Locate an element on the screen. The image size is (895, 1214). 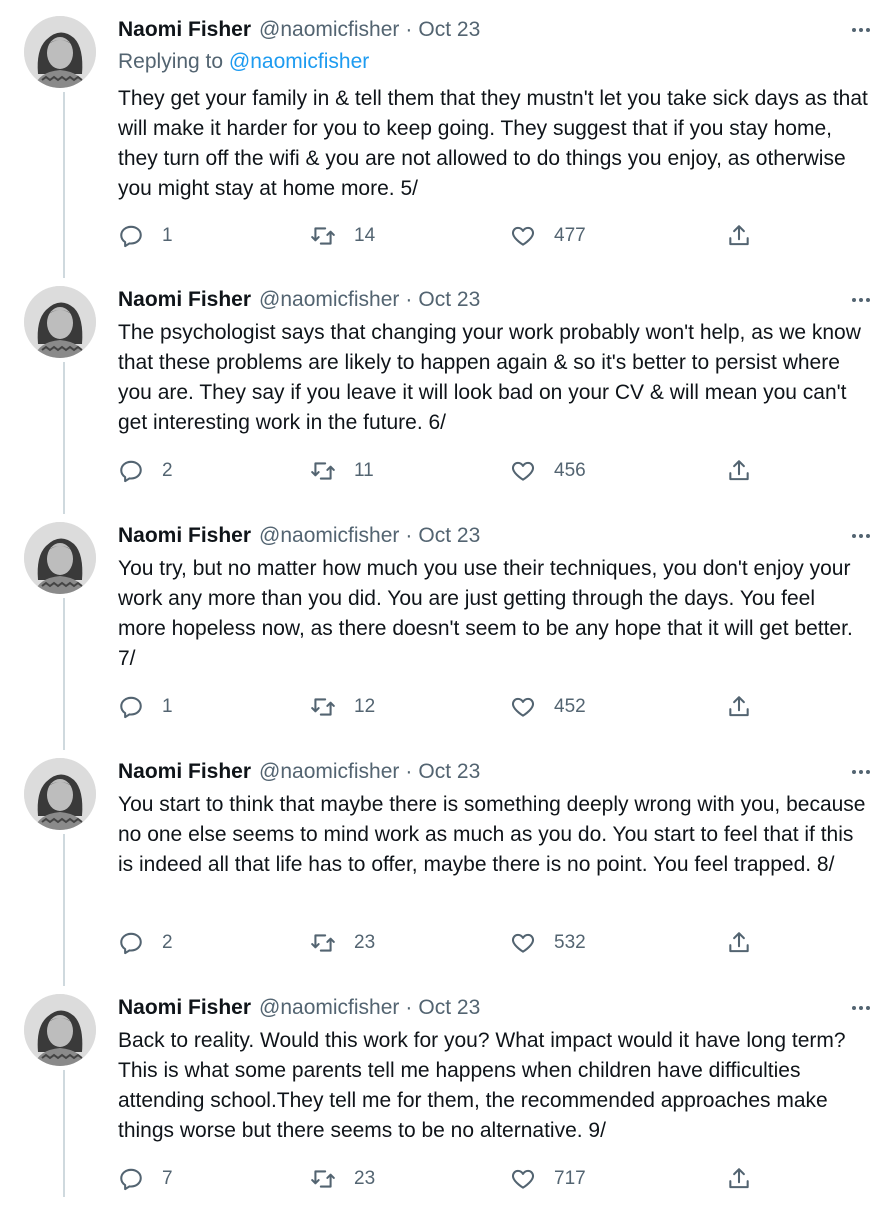
reply-count: 1 is located at coordinates (167, 706).